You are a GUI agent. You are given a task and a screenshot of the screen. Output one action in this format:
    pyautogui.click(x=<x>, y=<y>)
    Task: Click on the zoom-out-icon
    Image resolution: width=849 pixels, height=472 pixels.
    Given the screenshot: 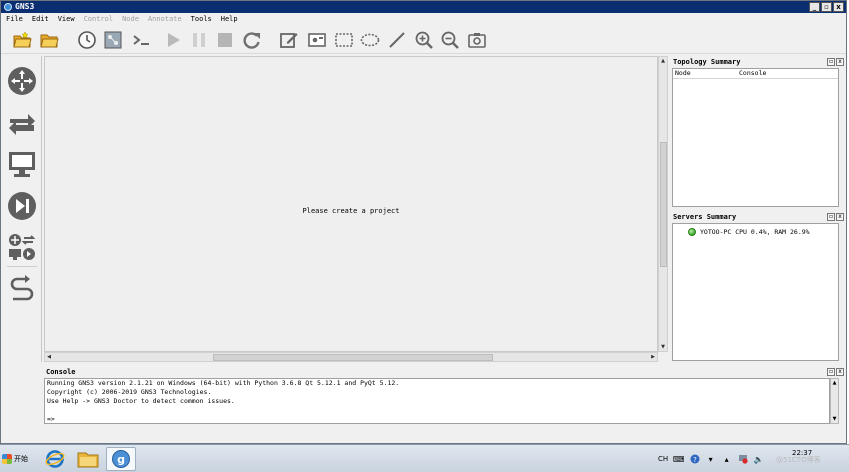 What is the action you would take?
    pyautogui.click(x=450, y=40)
    